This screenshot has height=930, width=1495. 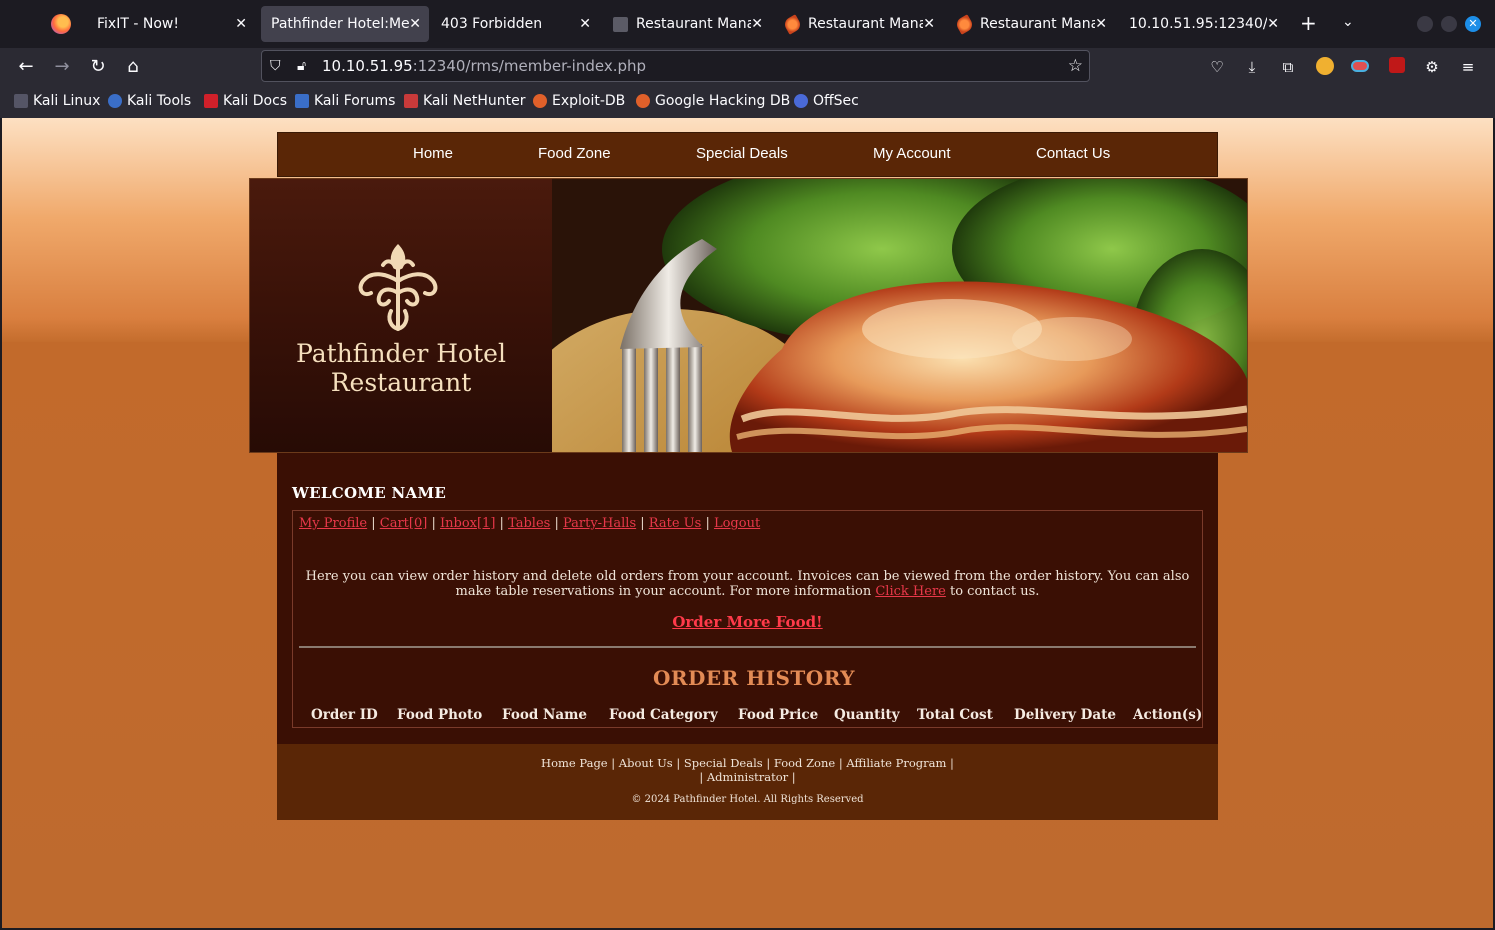 What do you see at coordinates (899, 315) in the screenshot?
I see `lasagna-illustration` at bounding box center [899, 315].